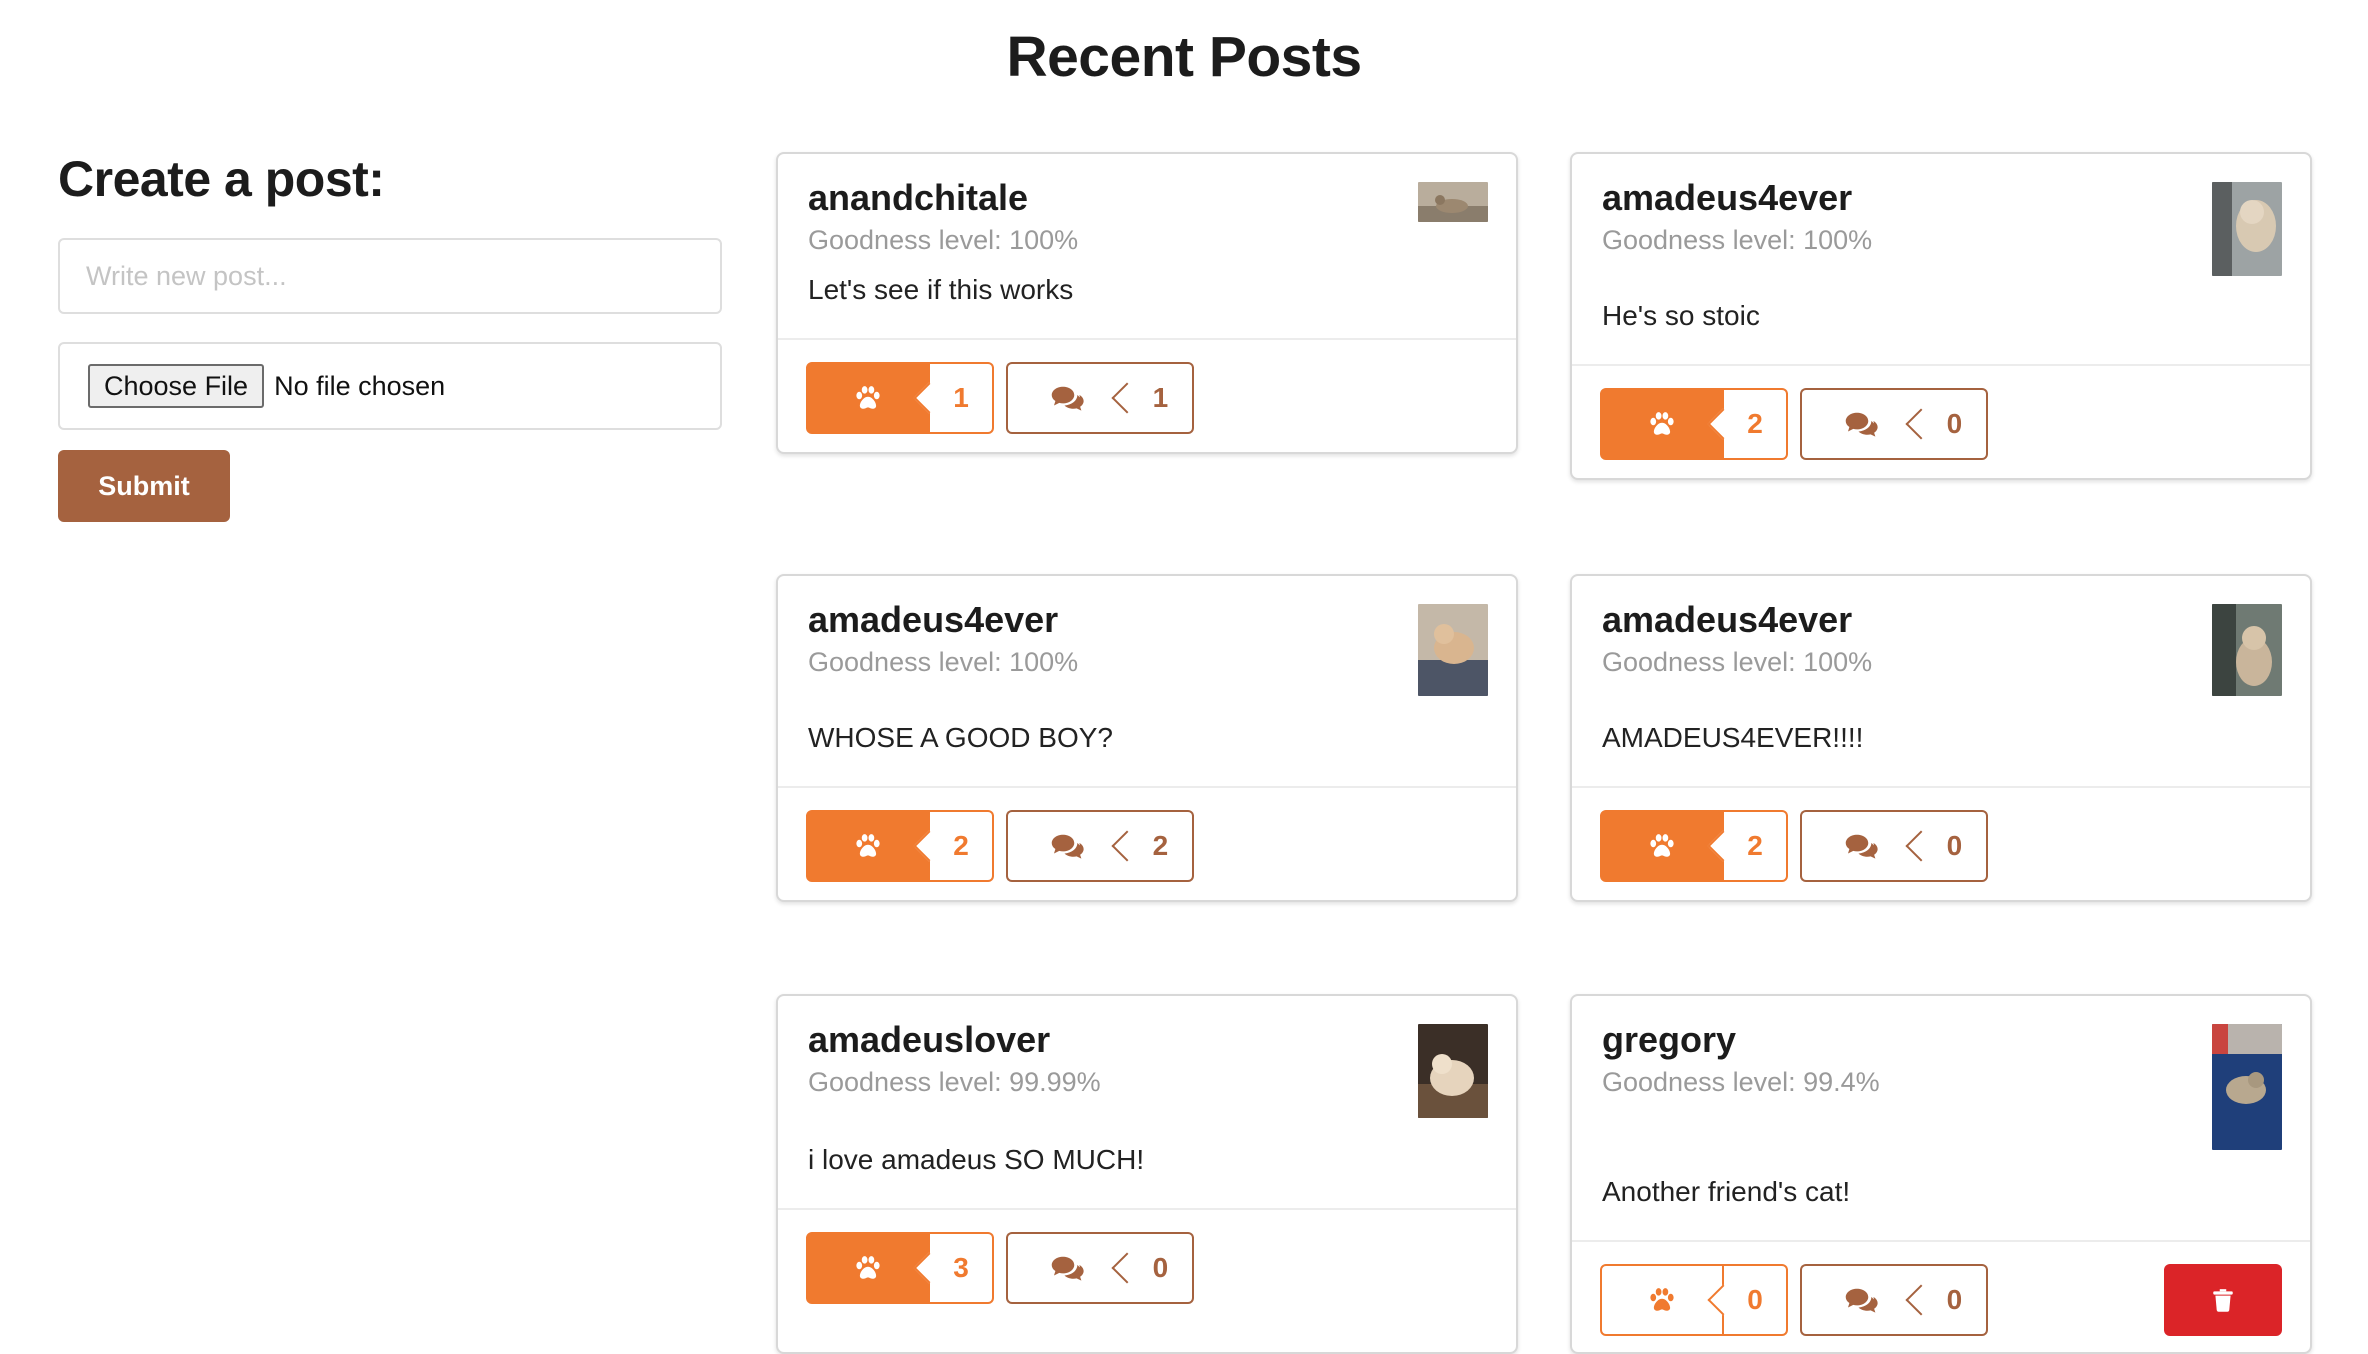 The height and width of the screenshot is (1354, 2368). What do you see at coordinates (390, 276) in the screenshot?
I see `new-post-input` at bounding box center [390, 276].